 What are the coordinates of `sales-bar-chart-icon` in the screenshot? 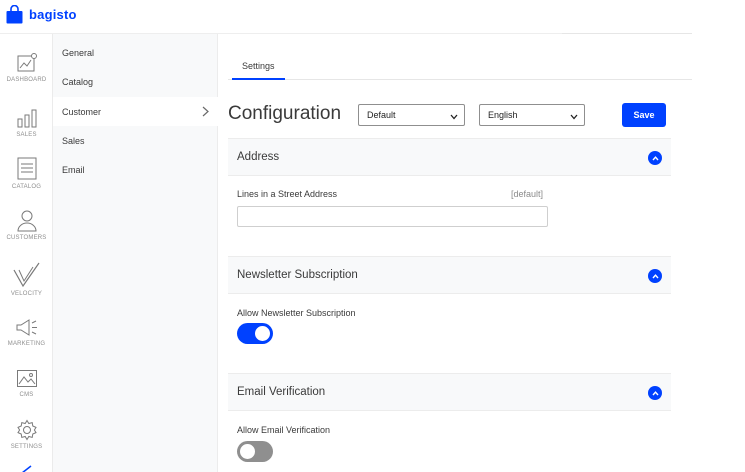 It's located at (26, 118).